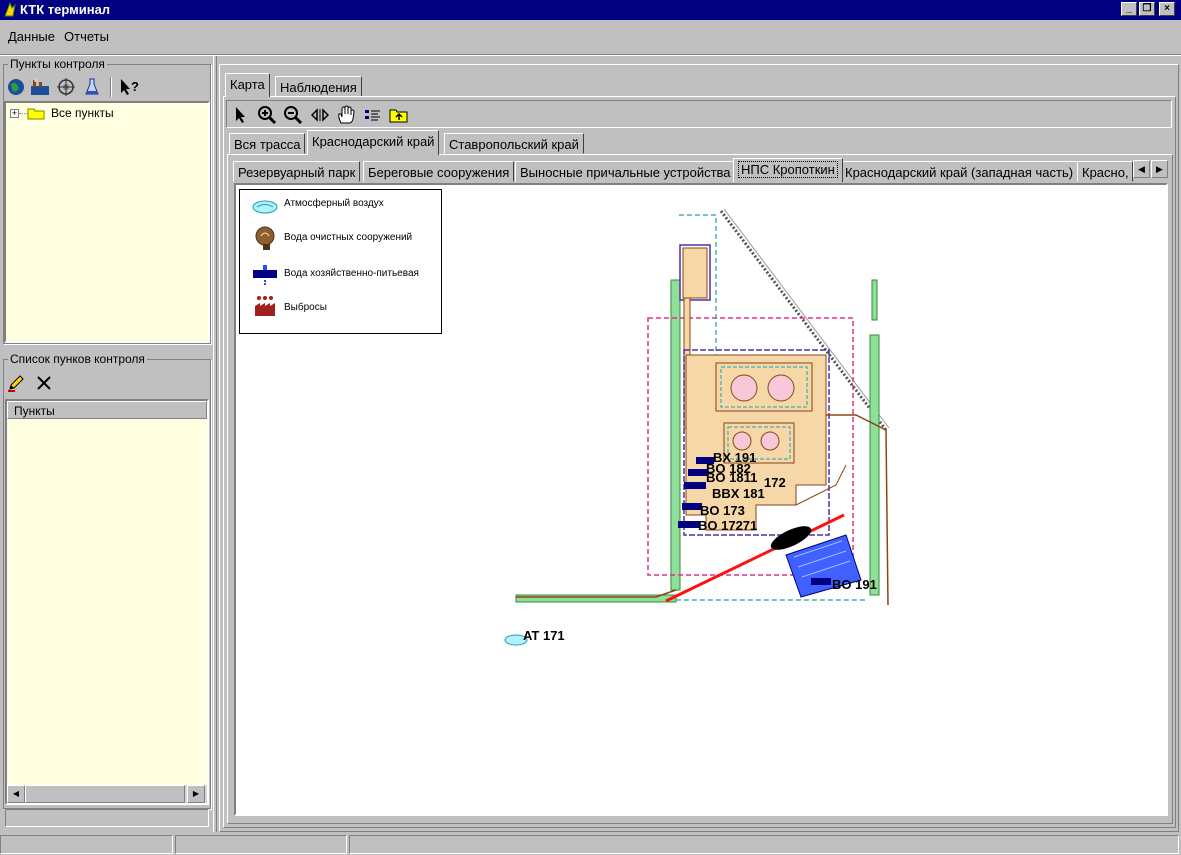  Describe the element at coordinates (40, 87) in the screenshot. I see `factory-icon` at that location.